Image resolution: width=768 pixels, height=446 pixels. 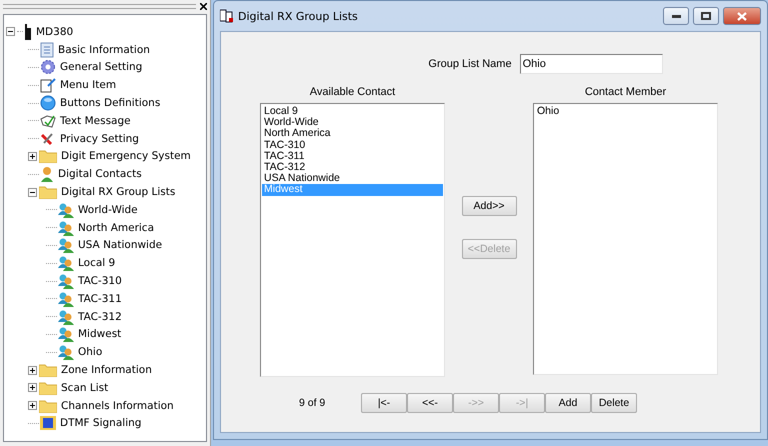 What do you see at coordinates (489, 206) in the screenshot?
I see `add-button: Add>>` at bounding box center [489, 206].